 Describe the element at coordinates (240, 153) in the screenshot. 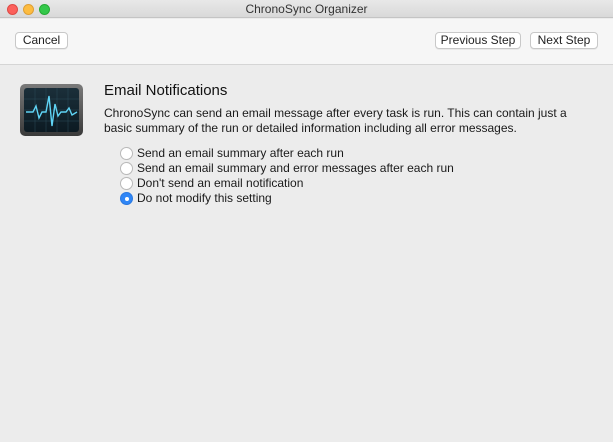

I see `option-label: Send an email summary after each run` at that location.